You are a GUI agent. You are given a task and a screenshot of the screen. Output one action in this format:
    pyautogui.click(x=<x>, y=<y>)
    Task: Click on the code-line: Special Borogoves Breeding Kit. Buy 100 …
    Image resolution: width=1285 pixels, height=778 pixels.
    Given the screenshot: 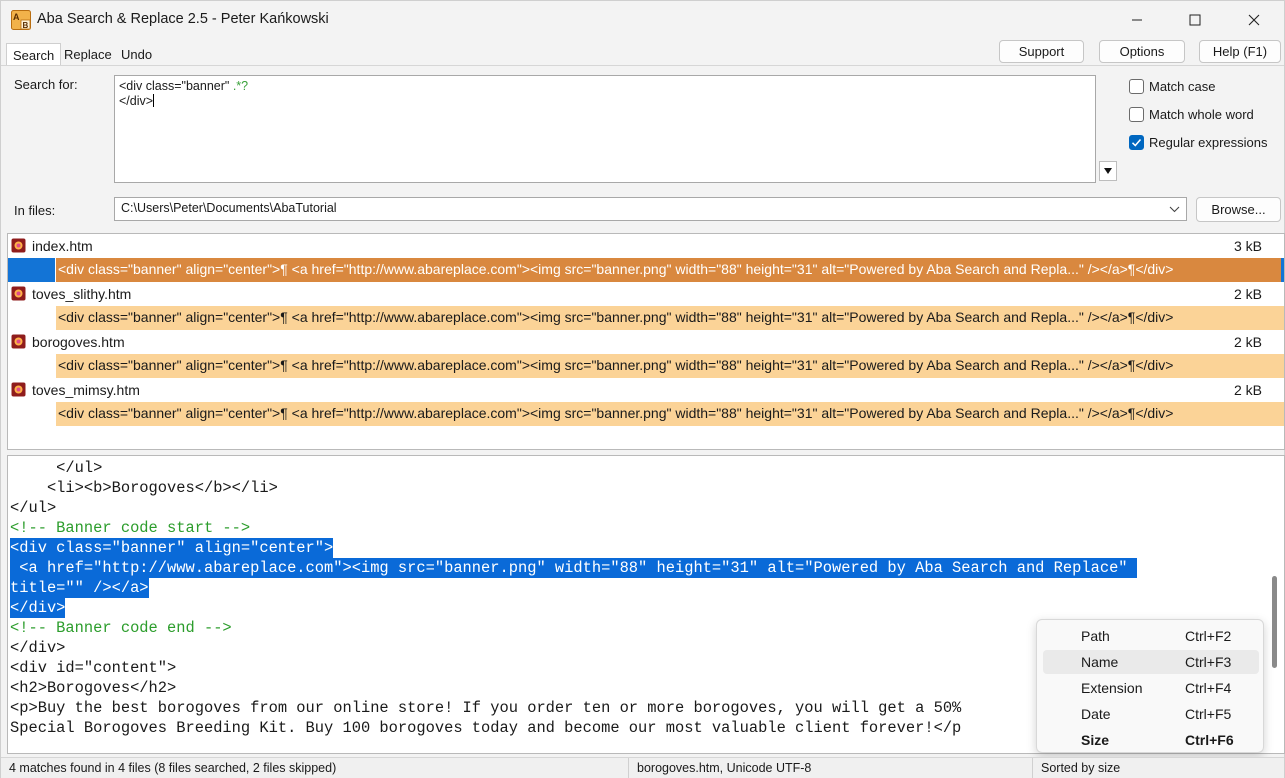 What is the action you would take?
    pyautogui.click(x=486, y=728)
    